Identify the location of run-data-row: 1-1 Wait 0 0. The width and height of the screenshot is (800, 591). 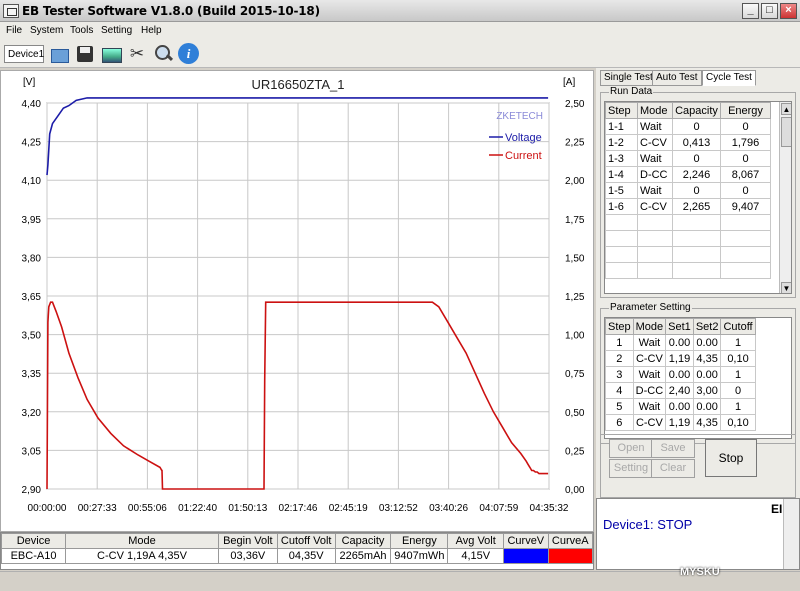
(688, 126).